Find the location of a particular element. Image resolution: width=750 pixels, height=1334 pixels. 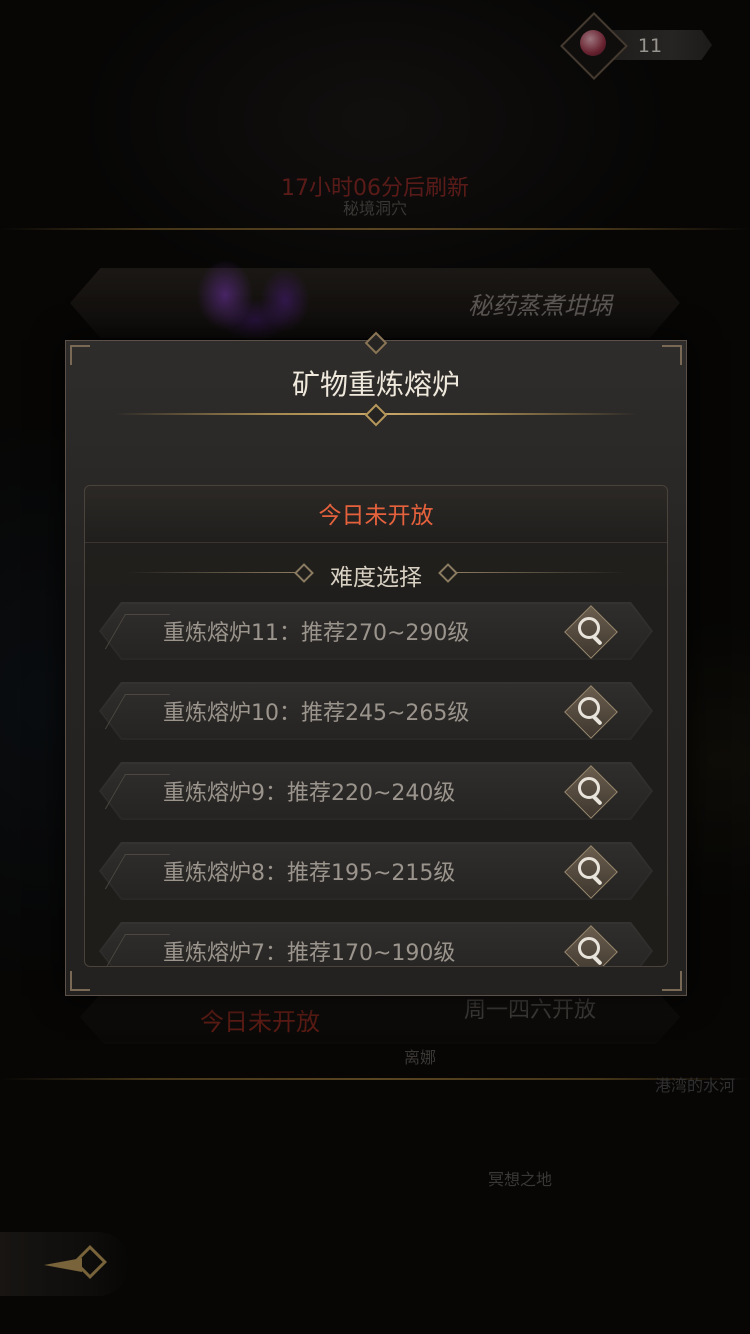

diamond-ornament is located at coordinates (376, 415).